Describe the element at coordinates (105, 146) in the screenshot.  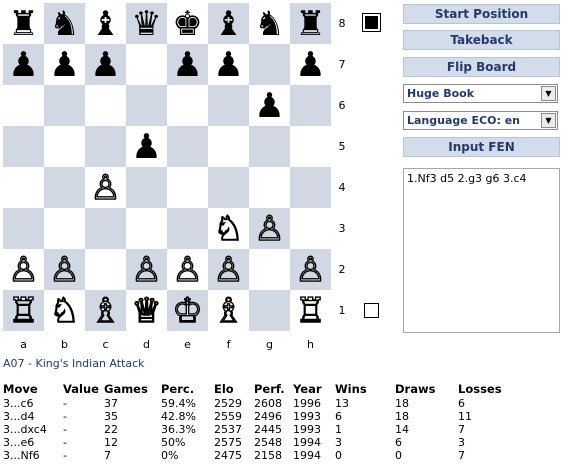
I see `square-c5` at that location.